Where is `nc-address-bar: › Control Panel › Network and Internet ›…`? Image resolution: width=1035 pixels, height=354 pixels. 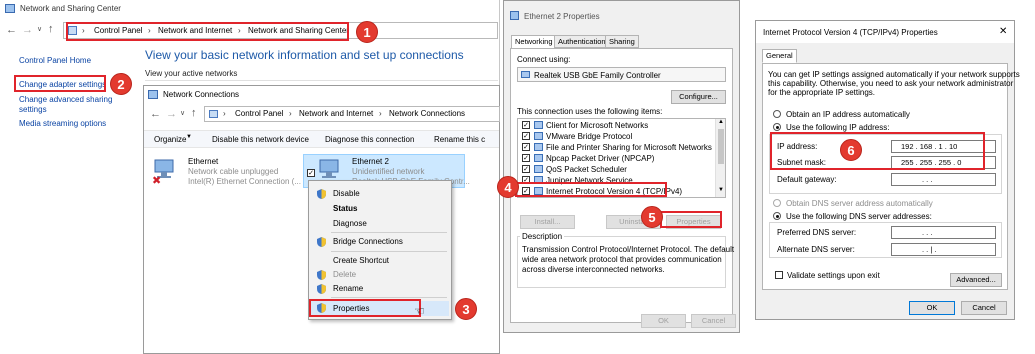
nc-address-bar: › Control Panel › Network and Internet ›… is located at coordinates (352, 114).